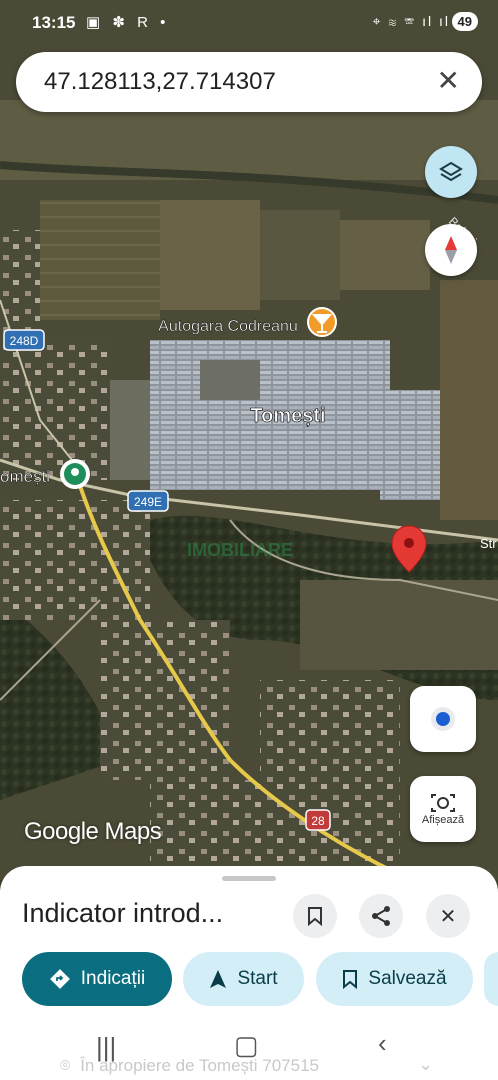  I want to click on share-button, so click(381, 916).